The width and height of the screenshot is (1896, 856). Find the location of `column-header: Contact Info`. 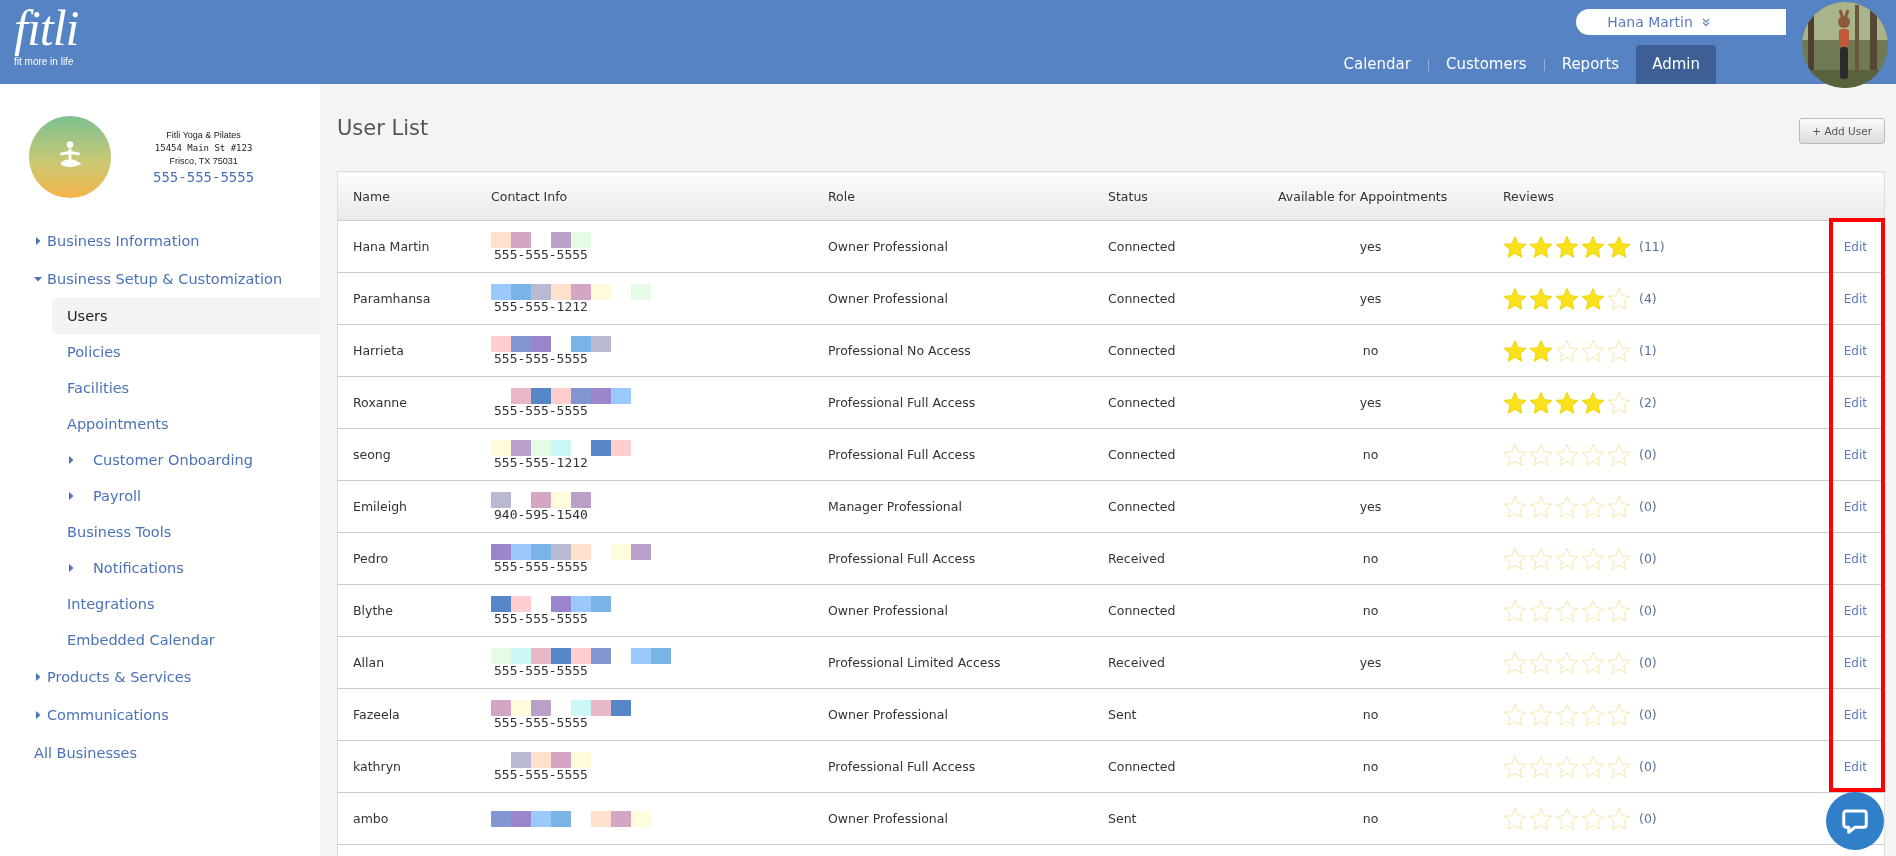

column-header: Contact Info is located at coordinates (659, 196).